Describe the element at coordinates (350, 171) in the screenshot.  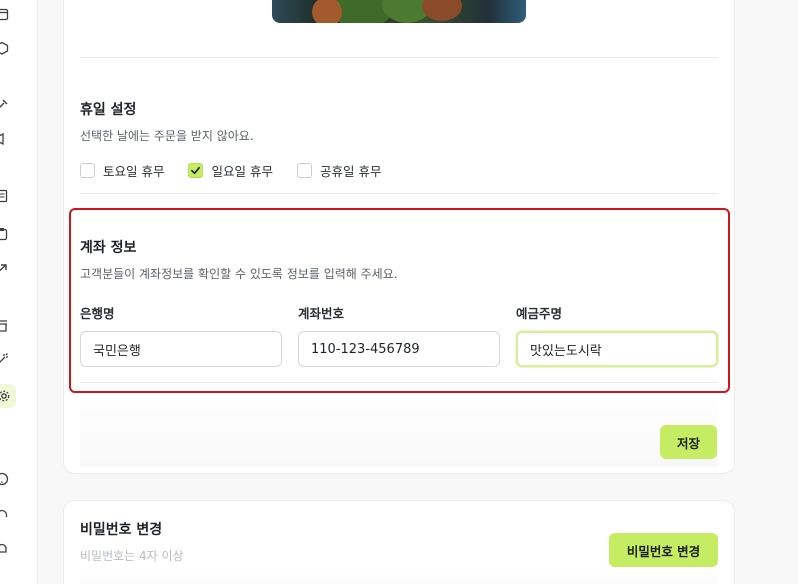
I see `checkbox-label: 공휴일 휴무` at that location.